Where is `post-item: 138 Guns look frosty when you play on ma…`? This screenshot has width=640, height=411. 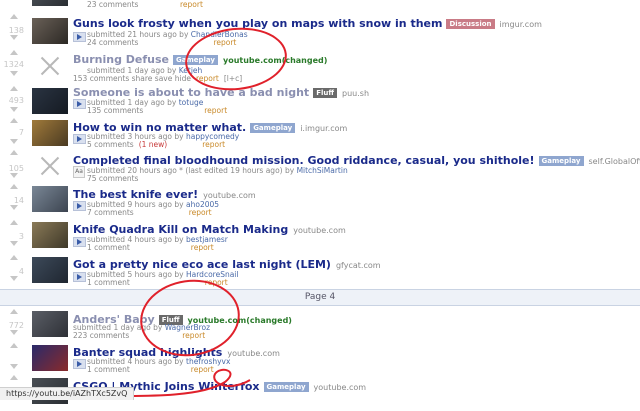 post-item: 138 Guns look frosty when you play on ma… is located at coordinates (320, 32).